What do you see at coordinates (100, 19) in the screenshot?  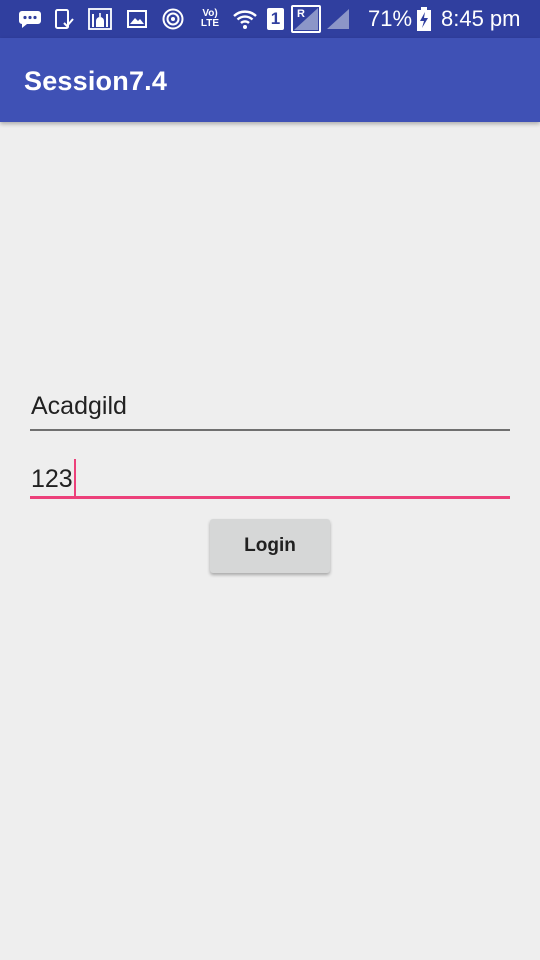 I see `mosque-icon` at bounding box center [100, 19].